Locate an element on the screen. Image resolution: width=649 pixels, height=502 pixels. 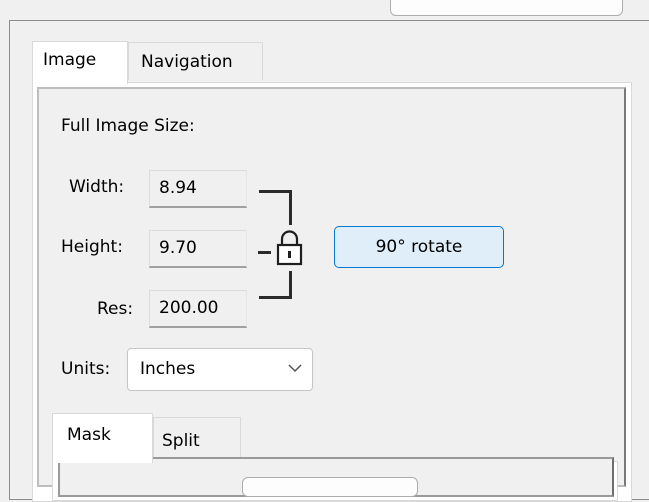
tab-image-label: Image is located at coordinates (70, 60).